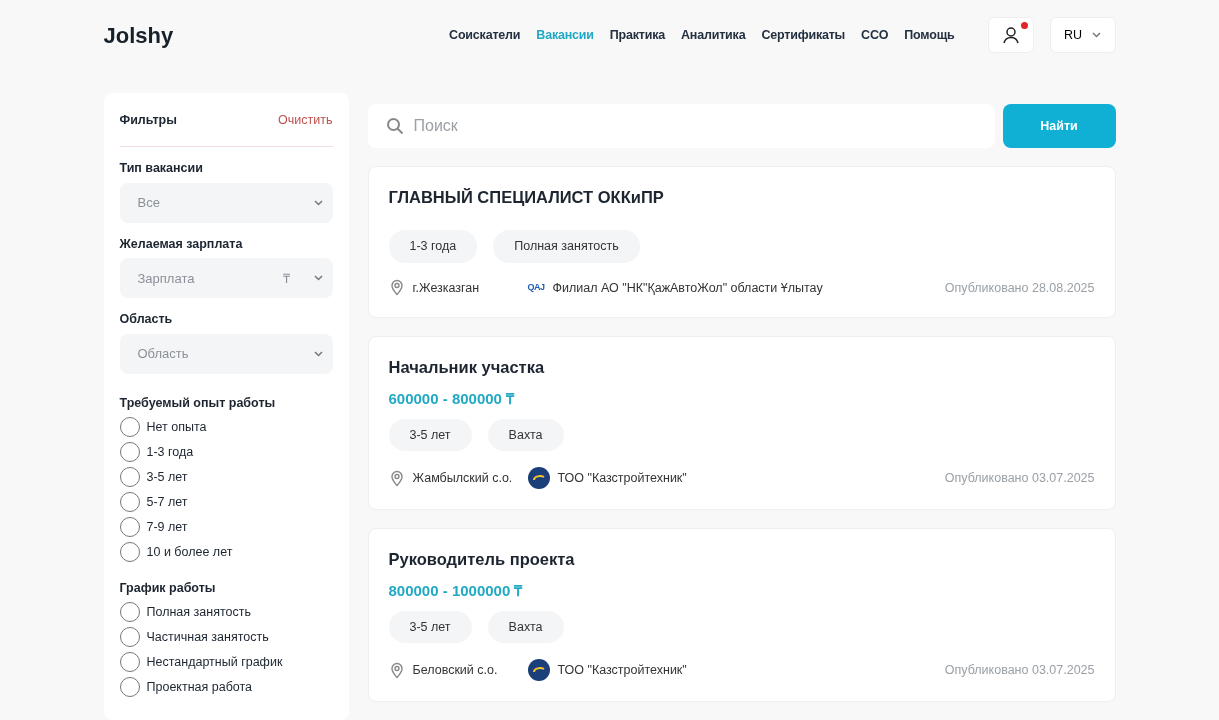 This screenshot has height=720, width=1219. What do you see at coordinates (741, 615) in the screenshot?
I see `vacancy-card: Руководитель проекта 800000 - 1000000 ₸ 3-5 лет Вахта Беловский с.о. ТОО "Казстройтехник" Опубликовано 03.07.2025` at bounding box center [741, 615].